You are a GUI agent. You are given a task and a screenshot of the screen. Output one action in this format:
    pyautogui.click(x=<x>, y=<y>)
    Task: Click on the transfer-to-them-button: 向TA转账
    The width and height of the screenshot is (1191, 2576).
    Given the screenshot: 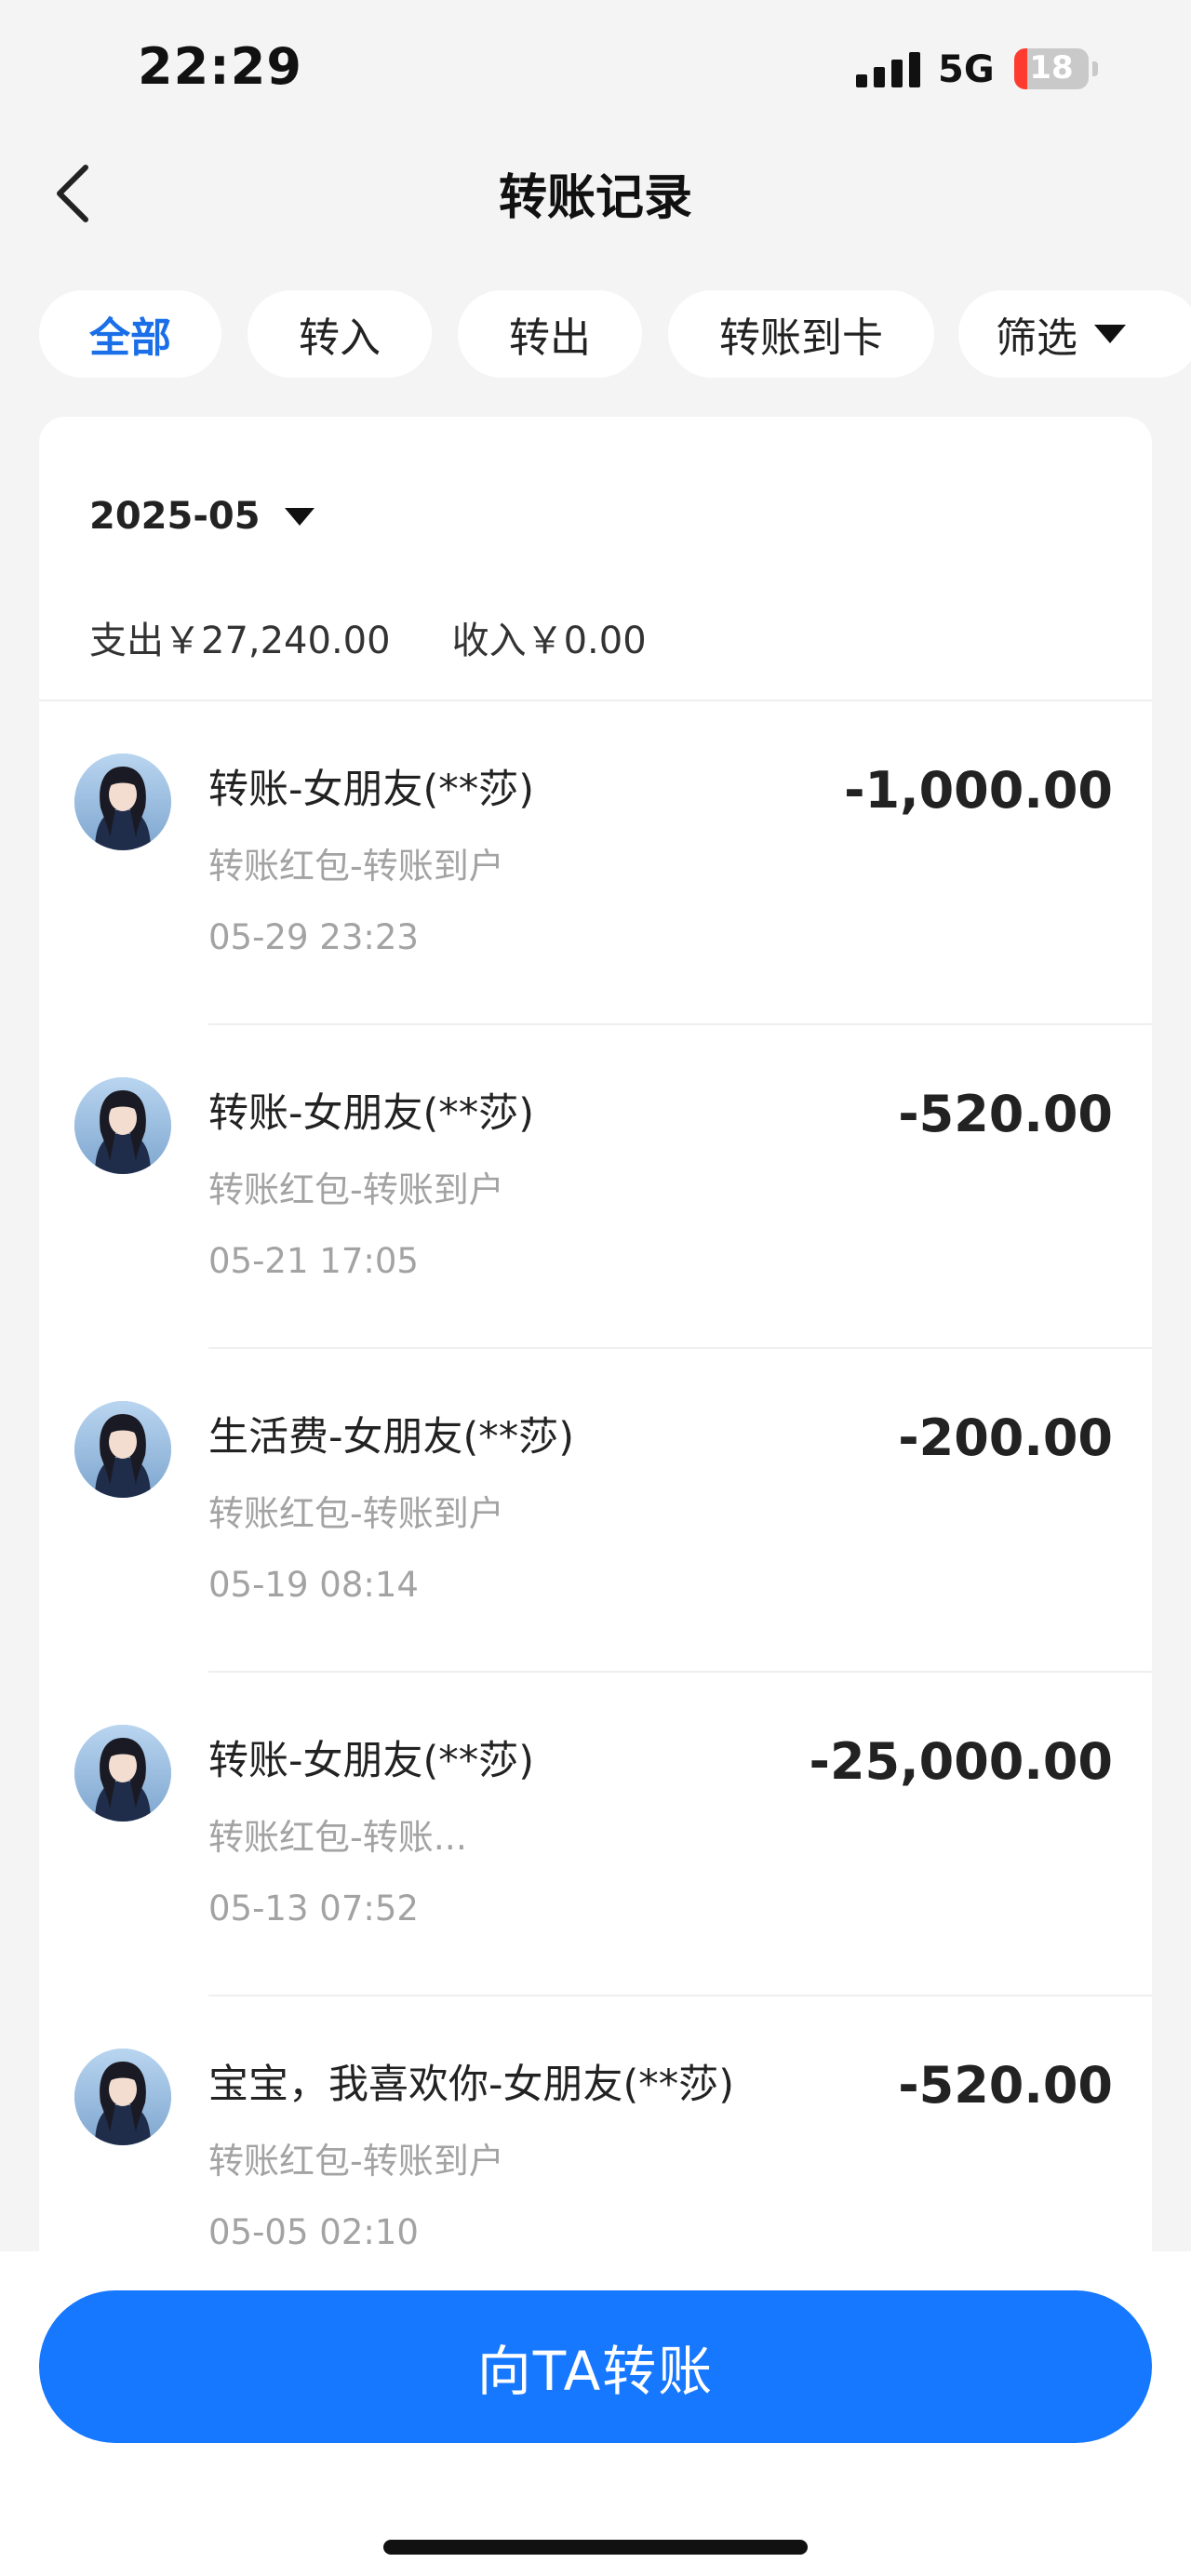 What is the action you would take?
    pyautogui.click(x=595, y=2366)
    